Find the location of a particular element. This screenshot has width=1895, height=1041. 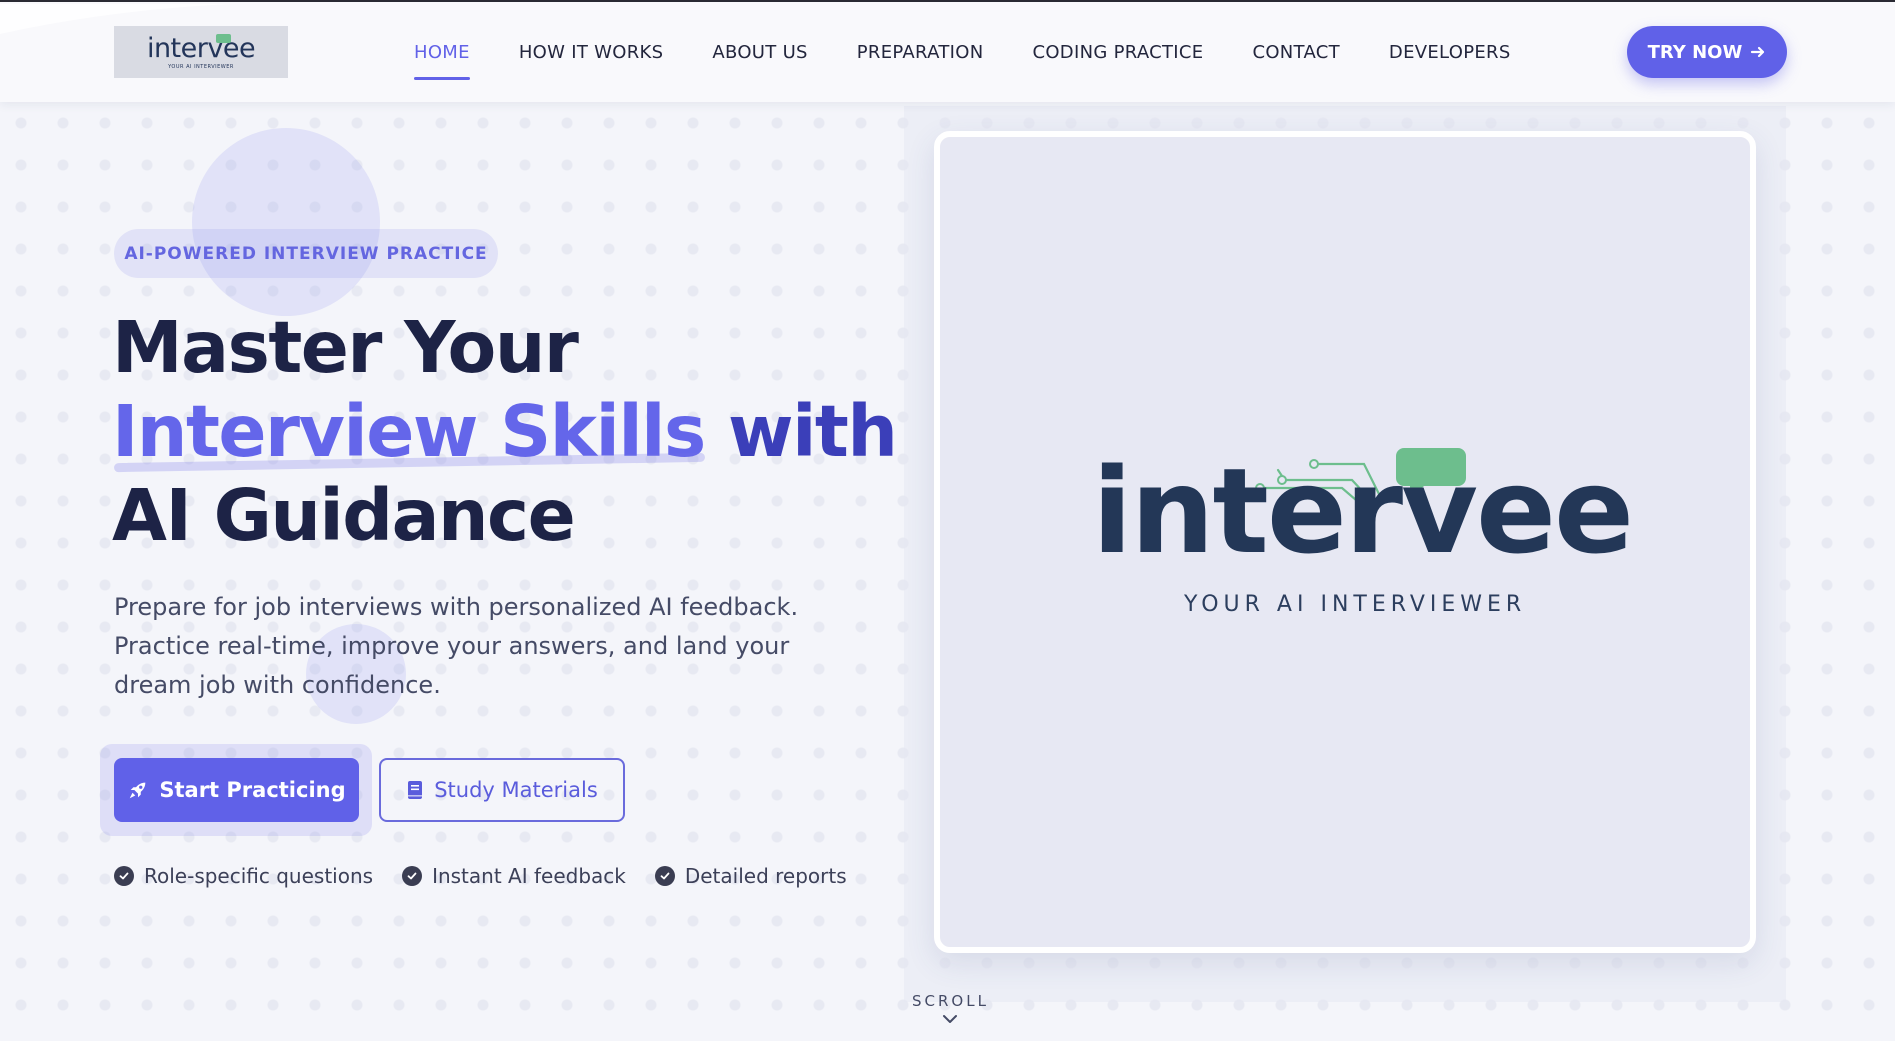

start-practicing-button: Start Practicing is located at coordinates (236, 790).